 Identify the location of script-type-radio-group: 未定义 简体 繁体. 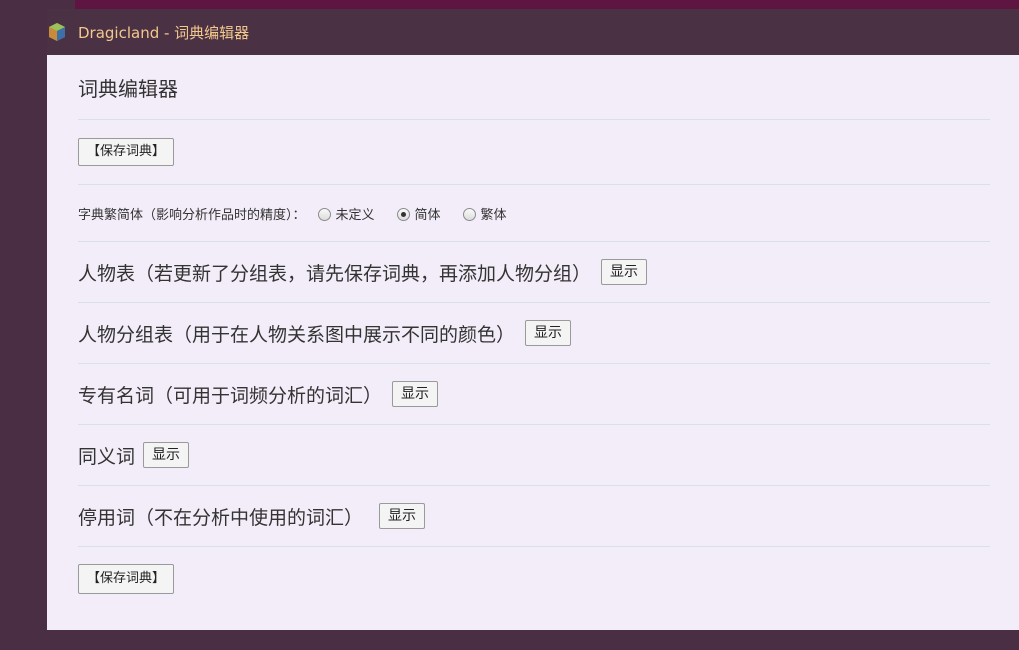
(423, 213).